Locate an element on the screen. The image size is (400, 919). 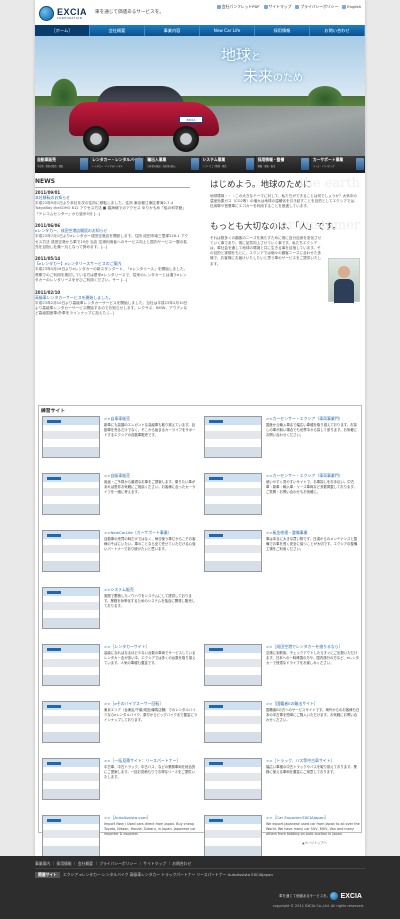
related-title-link: >>［国籍者Eの輸出サイト］ is located at coordinates (314, 704).